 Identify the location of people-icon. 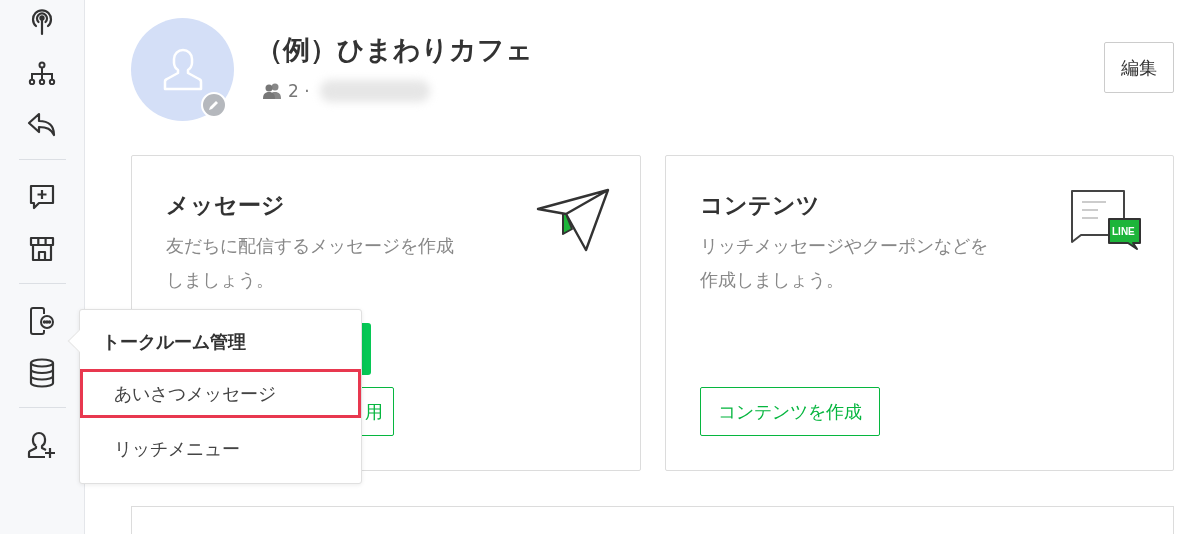
(272, 91).